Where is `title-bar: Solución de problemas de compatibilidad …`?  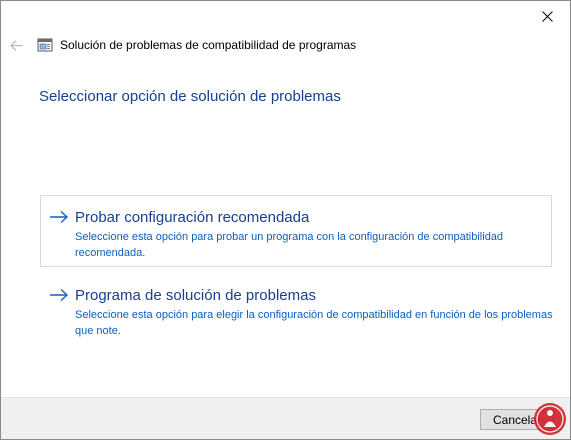
title-bar: Solución de problemas de compatibilidad … is located at coordinates (261, 45).